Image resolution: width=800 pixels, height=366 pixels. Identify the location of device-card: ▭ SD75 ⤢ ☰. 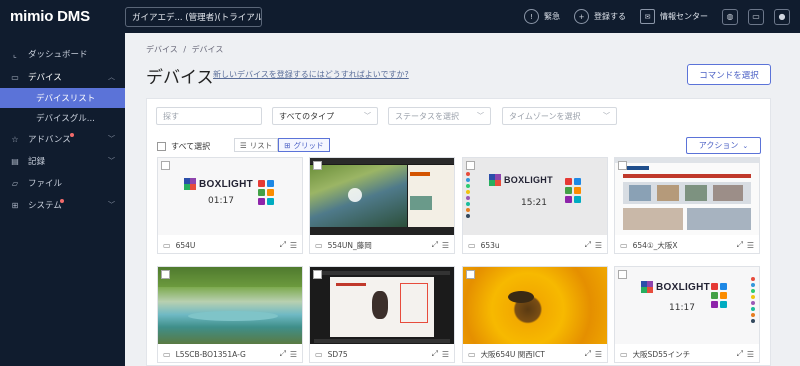
(382, 314).